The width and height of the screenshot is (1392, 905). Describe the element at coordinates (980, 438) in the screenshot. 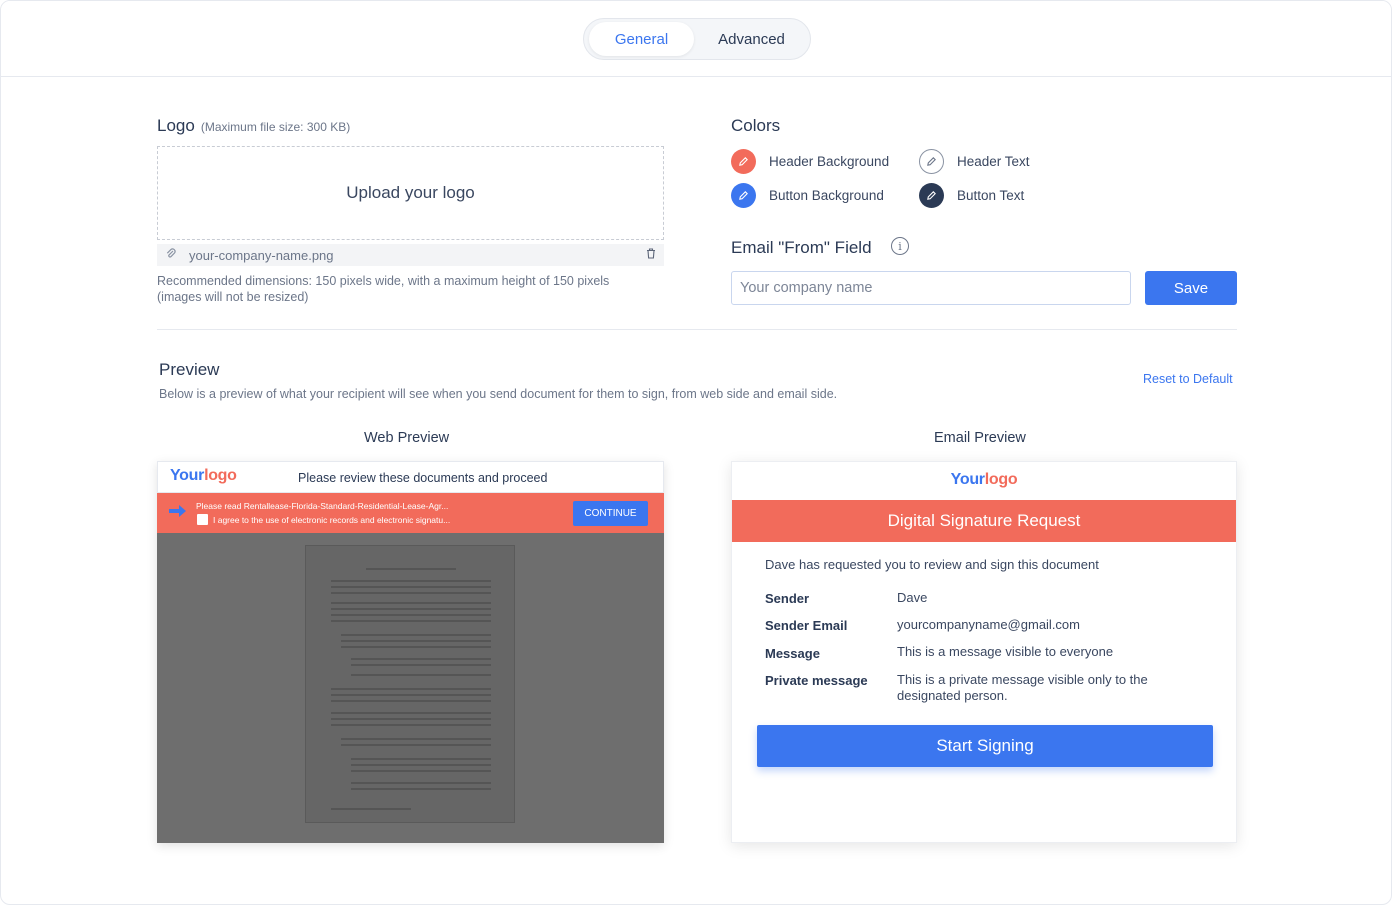

I see `email-preview-title: Email Preview` at that location.